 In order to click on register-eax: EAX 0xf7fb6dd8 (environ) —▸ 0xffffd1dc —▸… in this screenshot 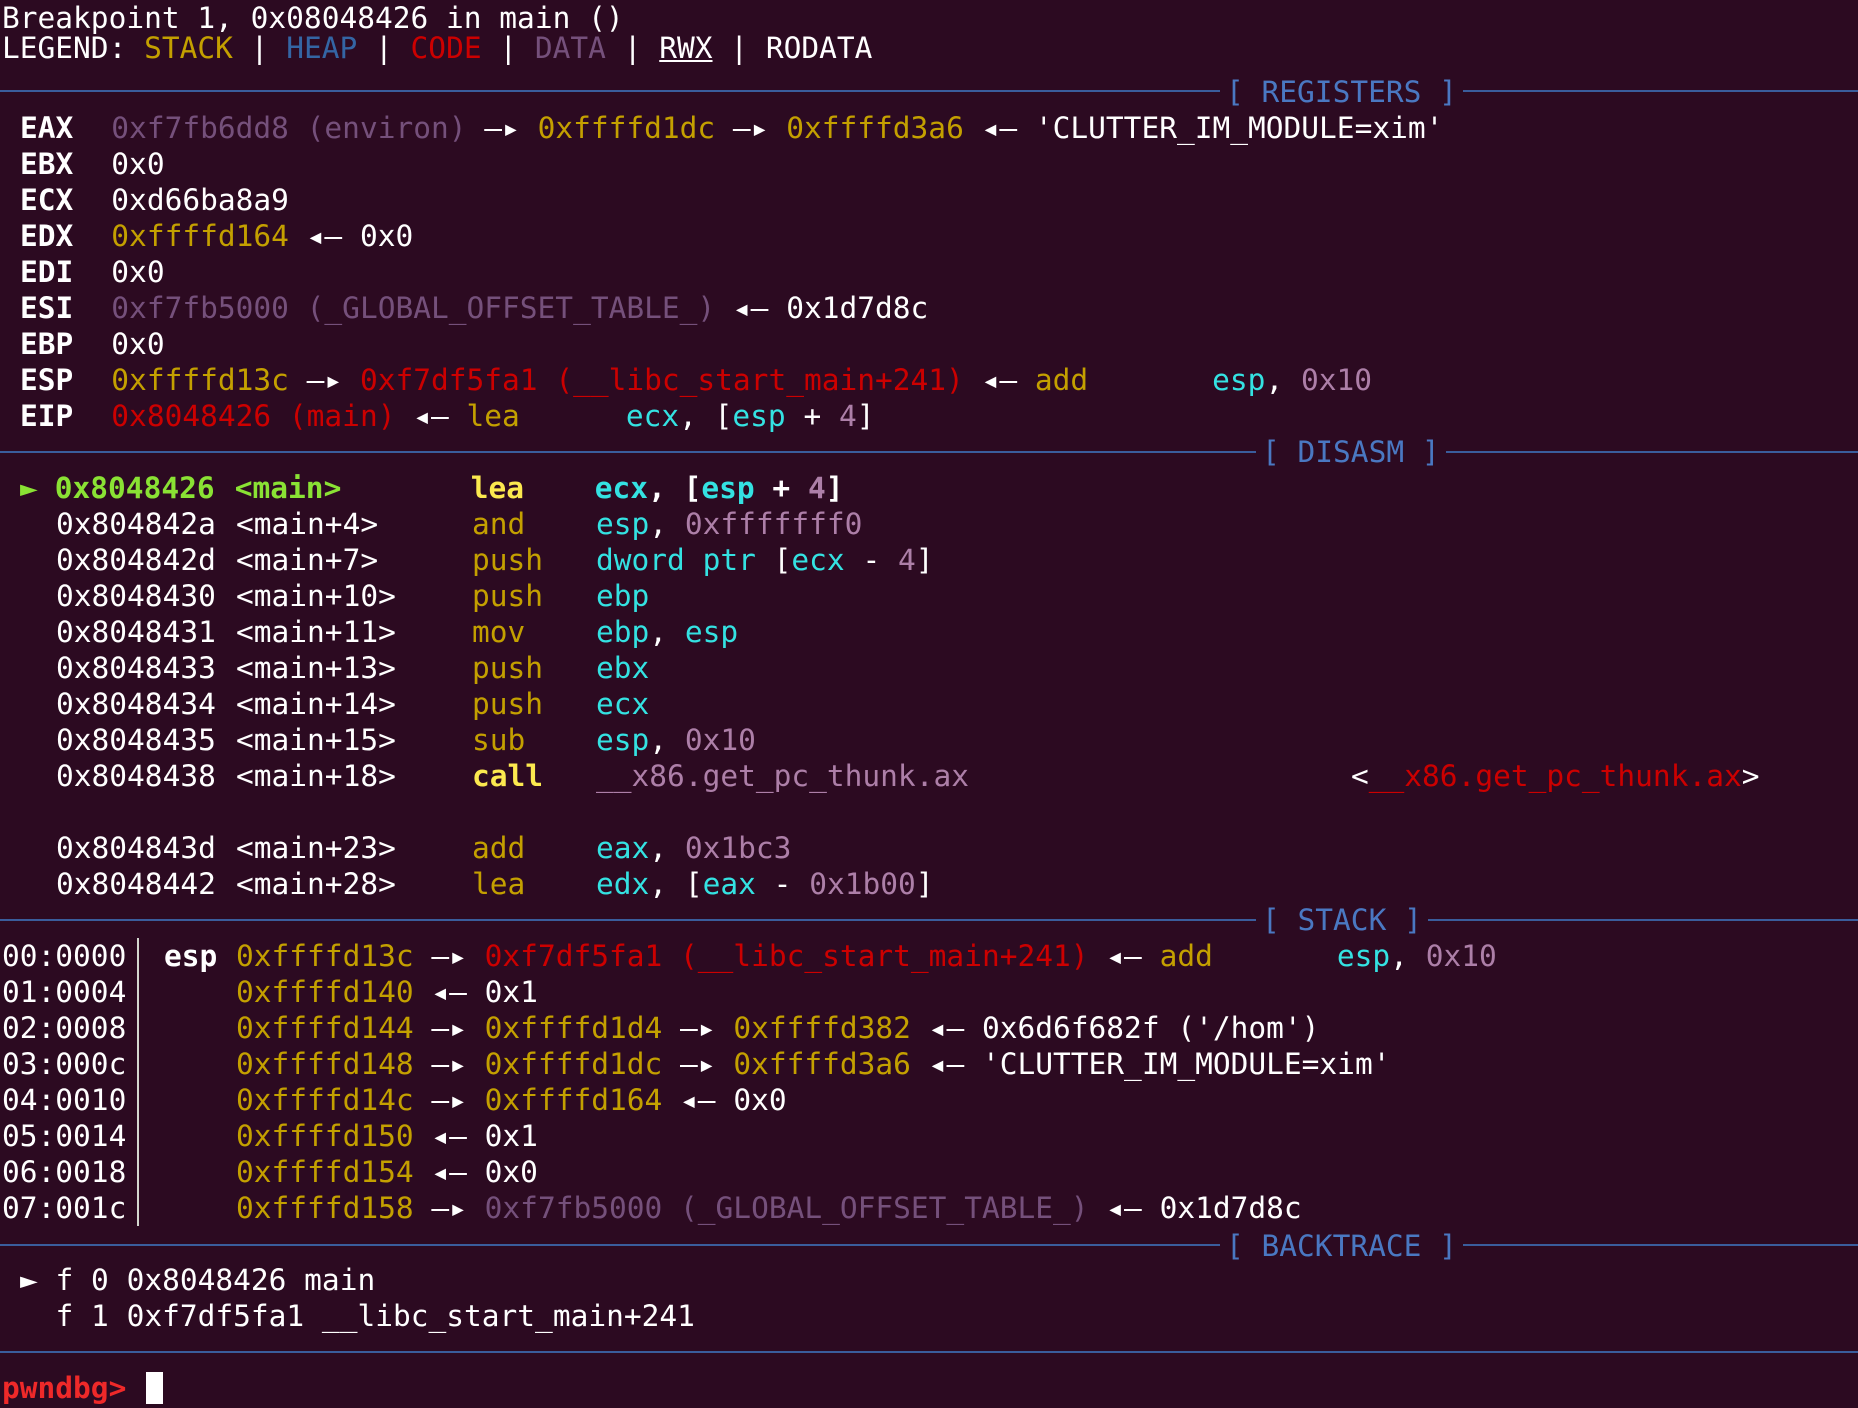, I will do `click(732, 128)`.